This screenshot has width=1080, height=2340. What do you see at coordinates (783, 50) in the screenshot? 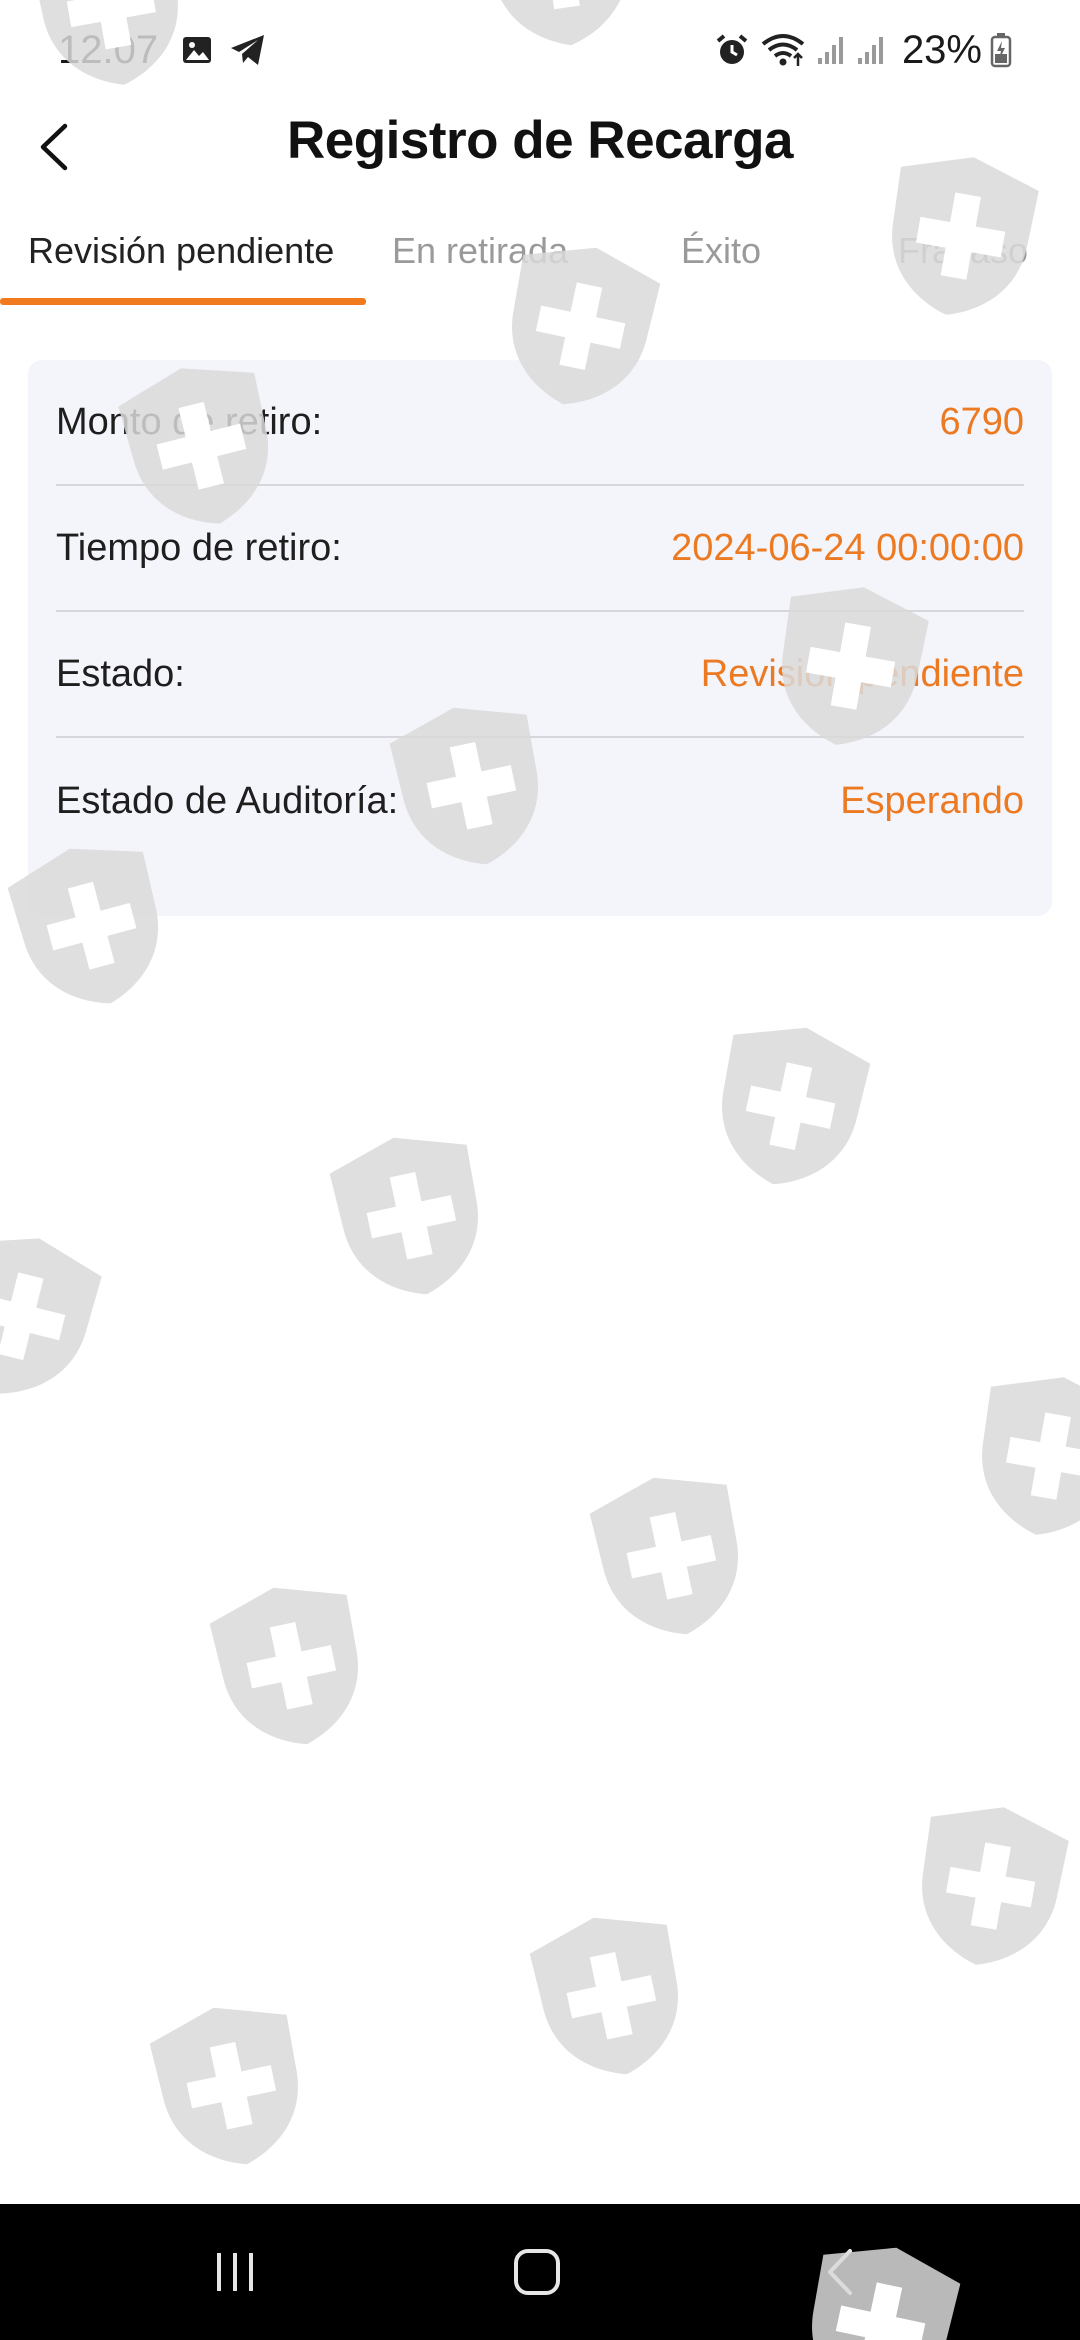
I see `wifi-icon` at bounding box center [783, 50].